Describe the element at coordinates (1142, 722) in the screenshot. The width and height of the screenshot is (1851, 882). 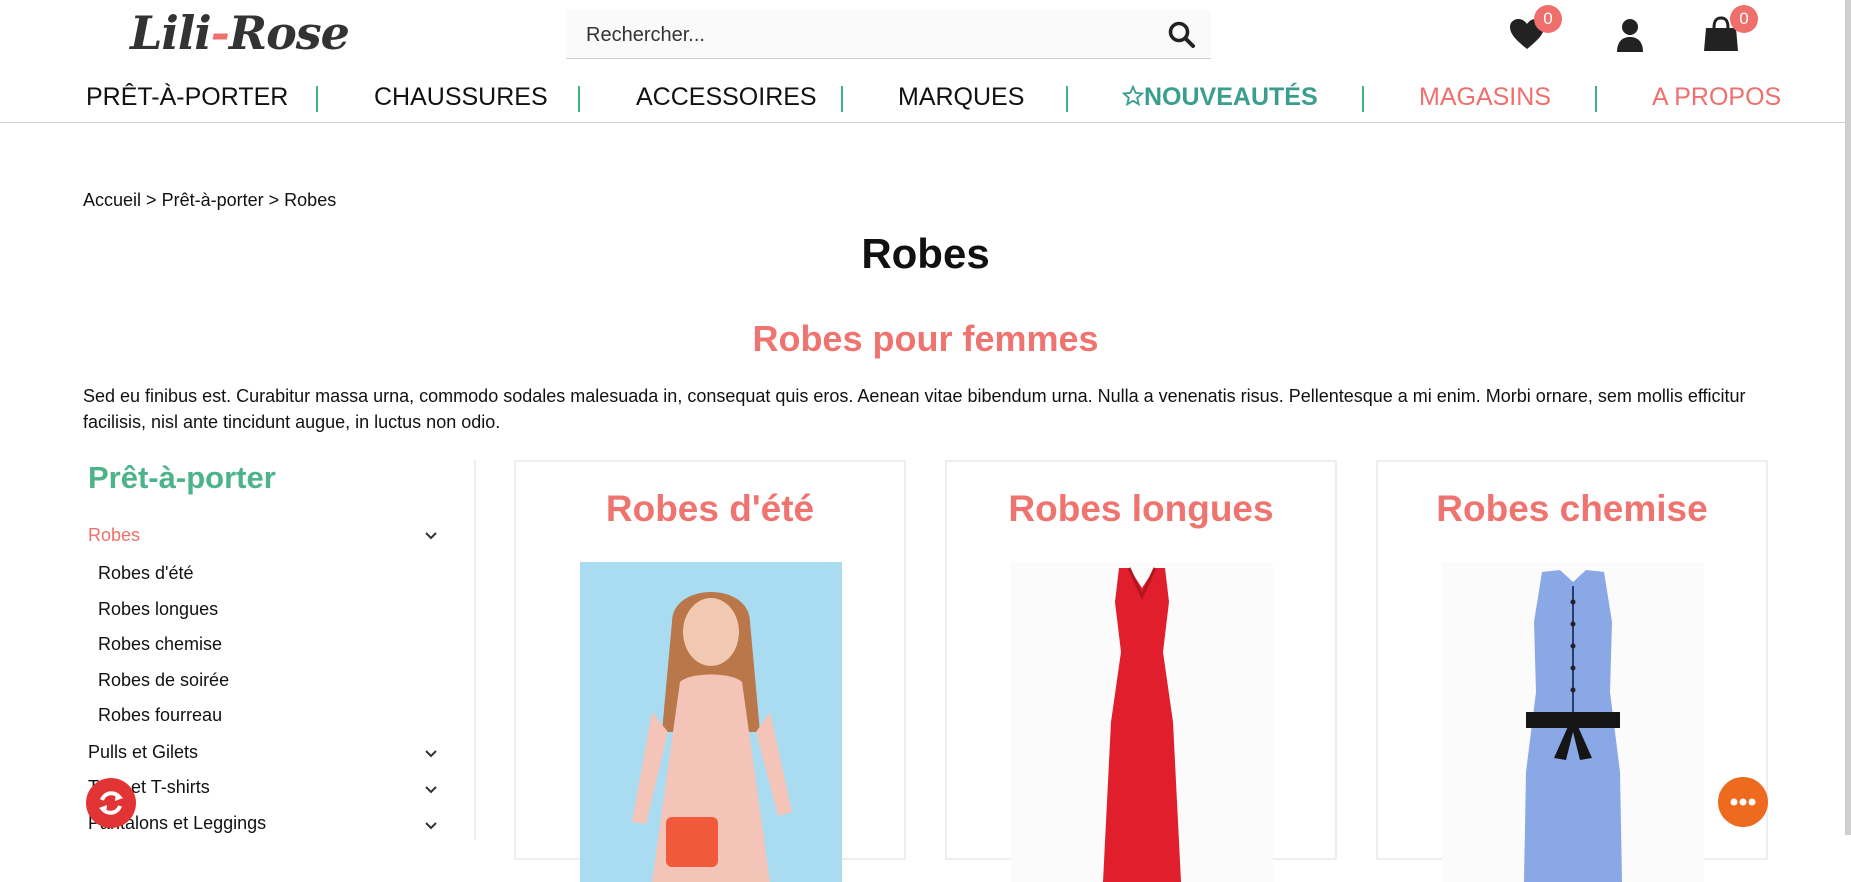
I see `card-image-long-dress` at that location.